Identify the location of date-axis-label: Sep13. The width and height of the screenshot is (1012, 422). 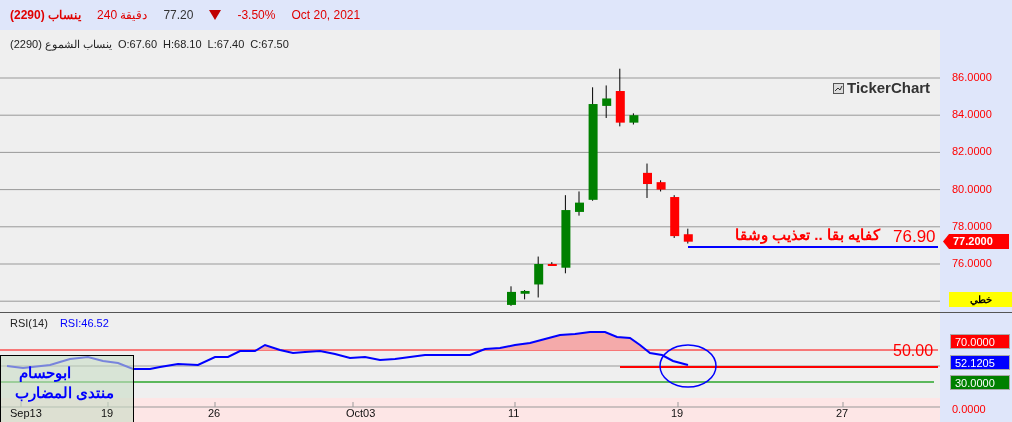
(26, 413).